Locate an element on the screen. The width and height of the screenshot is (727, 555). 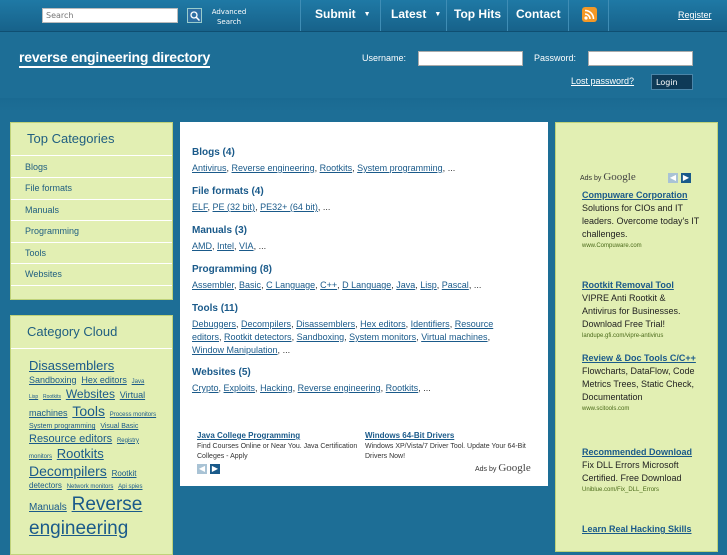
sponsored-ad: Learn Real Hacking Skills is located at coordinates (642, 529).